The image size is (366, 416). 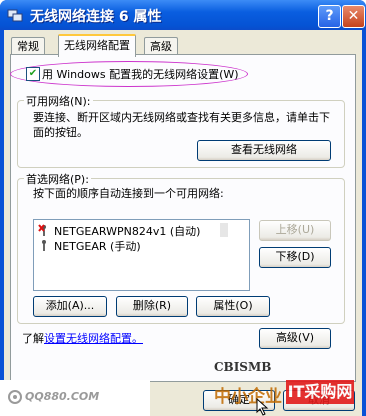 What do you see at coordinates (181, 125) in the screenshot?
I see `available-networks-description: 要连接、断开区域内无线网络或查找有关更多信息，请单击下面的按钮。` at bounding box center [181, 125].